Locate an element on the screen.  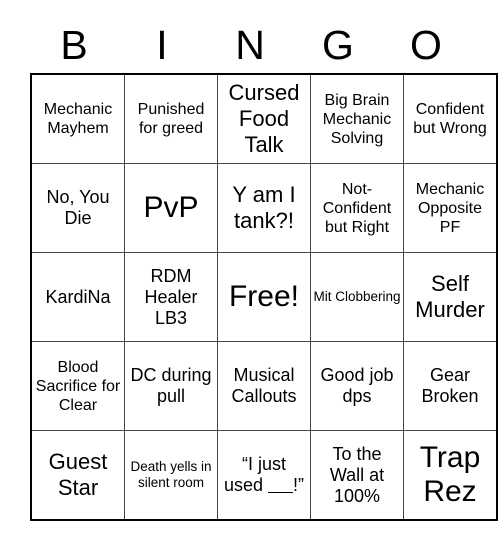
bingo-header: B I N G O is located at coordinates (250, 45).